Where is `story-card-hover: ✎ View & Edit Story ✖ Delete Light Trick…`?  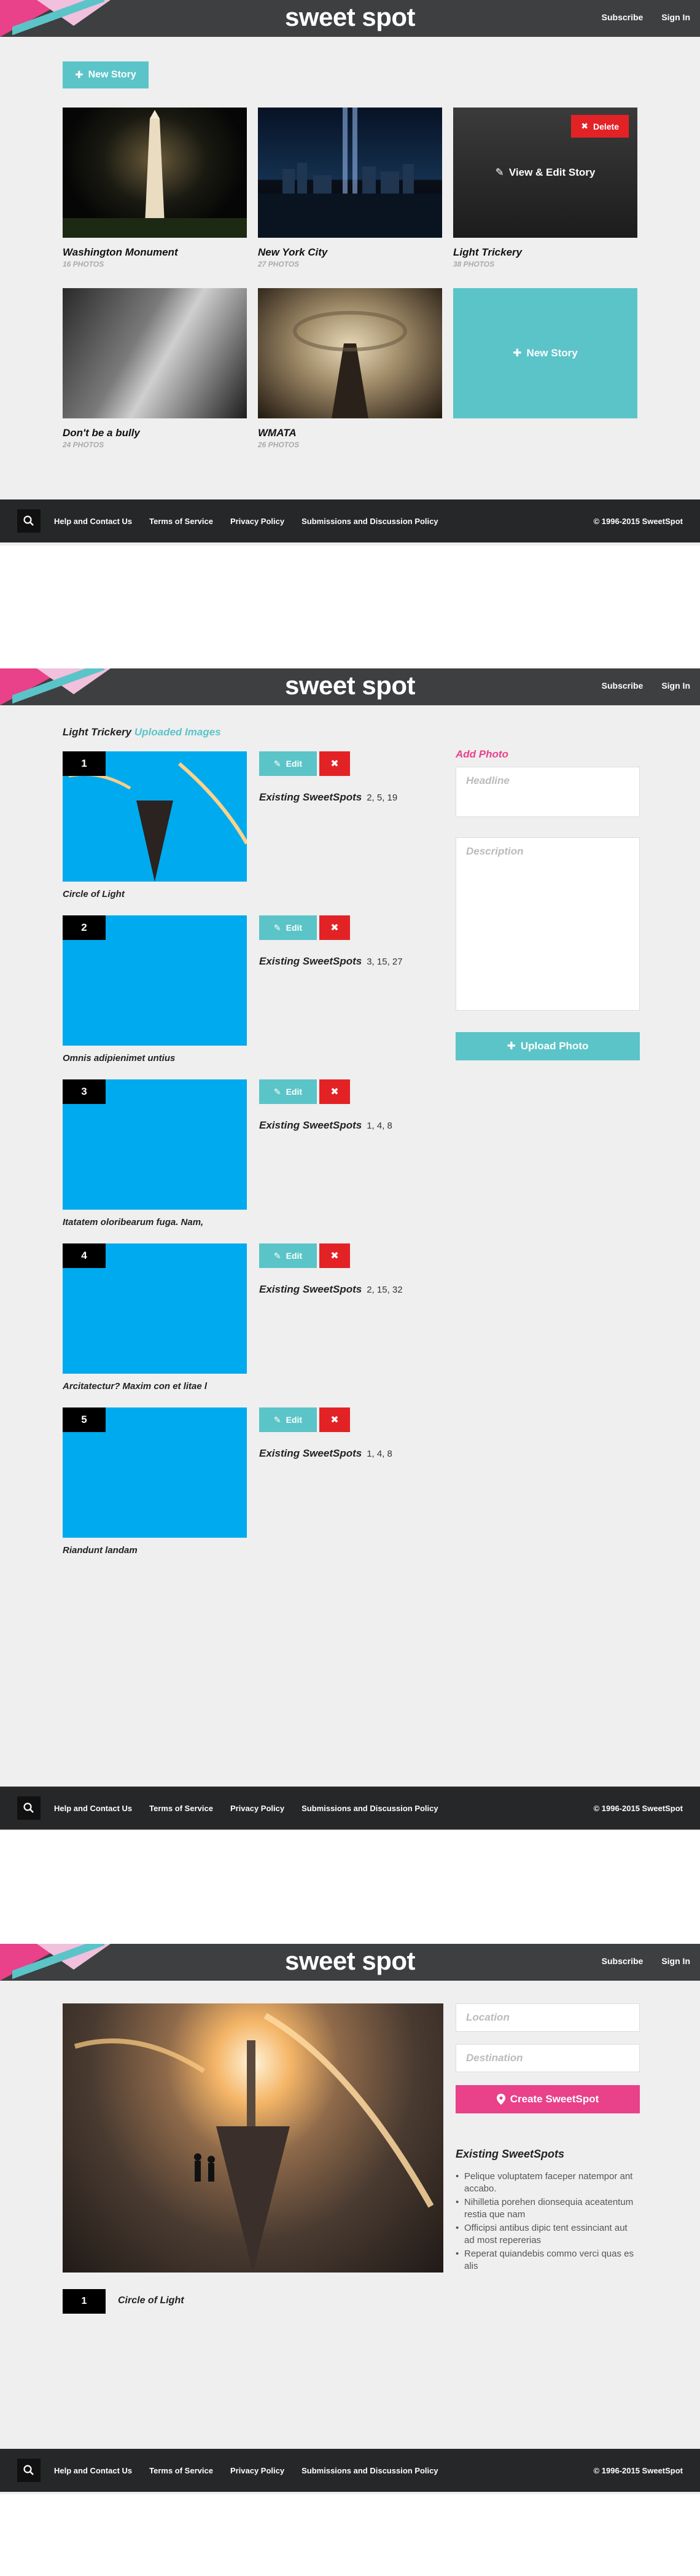 story-card-hover: ✎ View & Edit Story ✖ Delete Light Trick… is located at coordinates (545, 188).